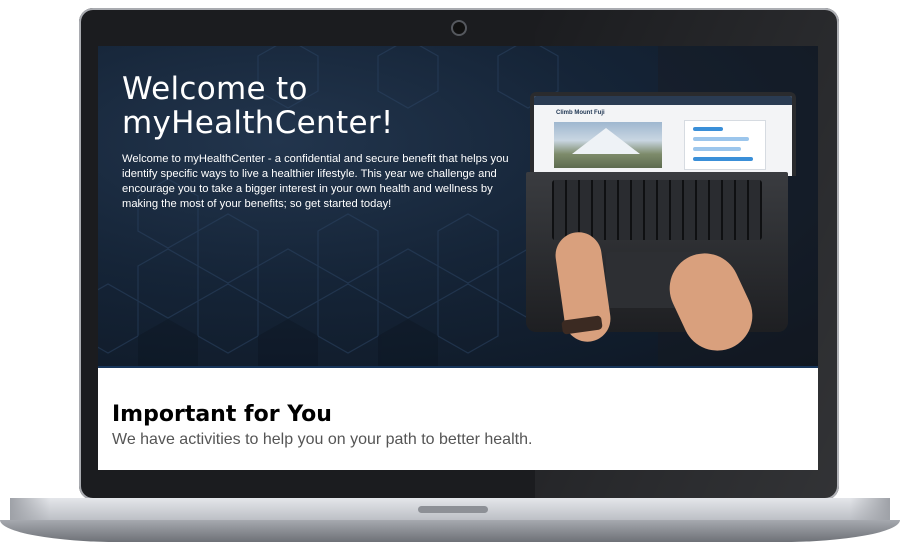 Image resolution: width=900 pixels, height=550 pixels. Describe the element at coordinates (215, 89) in the screenshot. I see `hero-title-line1: Welcome to` at that location.